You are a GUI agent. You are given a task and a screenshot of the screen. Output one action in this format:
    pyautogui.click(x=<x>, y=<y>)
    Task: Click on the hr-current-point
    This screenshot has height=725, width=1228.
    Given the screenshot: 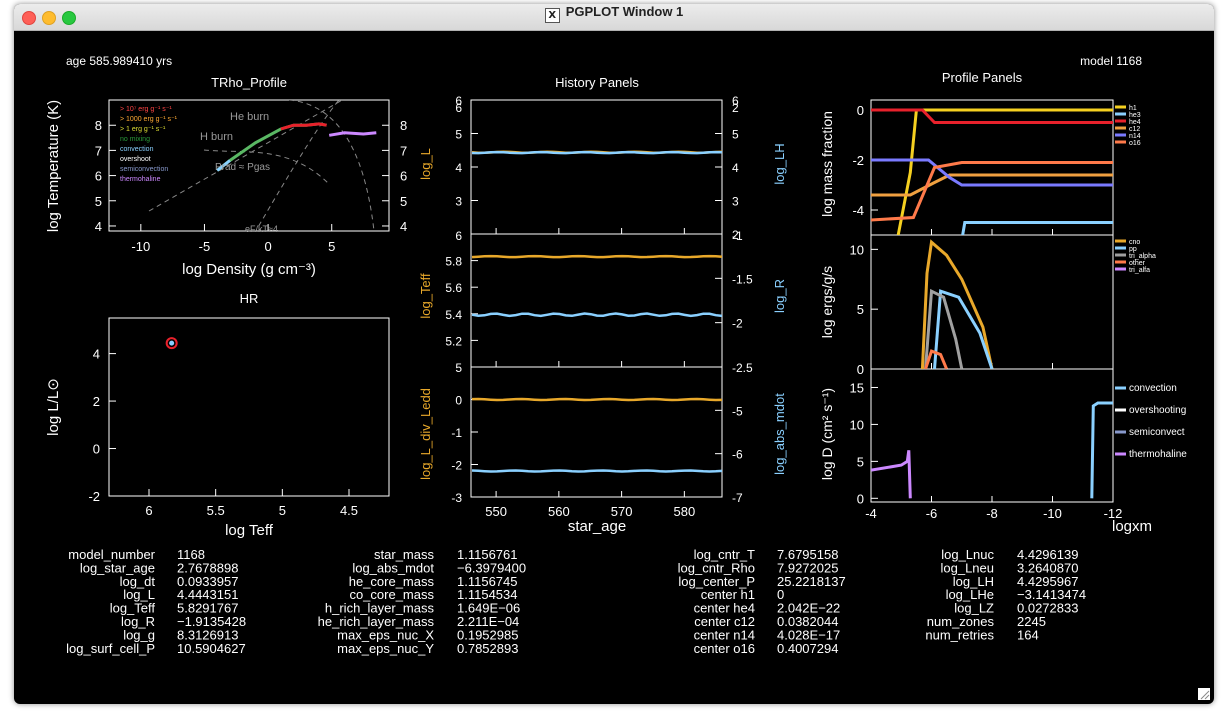 What is the action you would take?
    pyautogui.click(x=172, y=343)
    